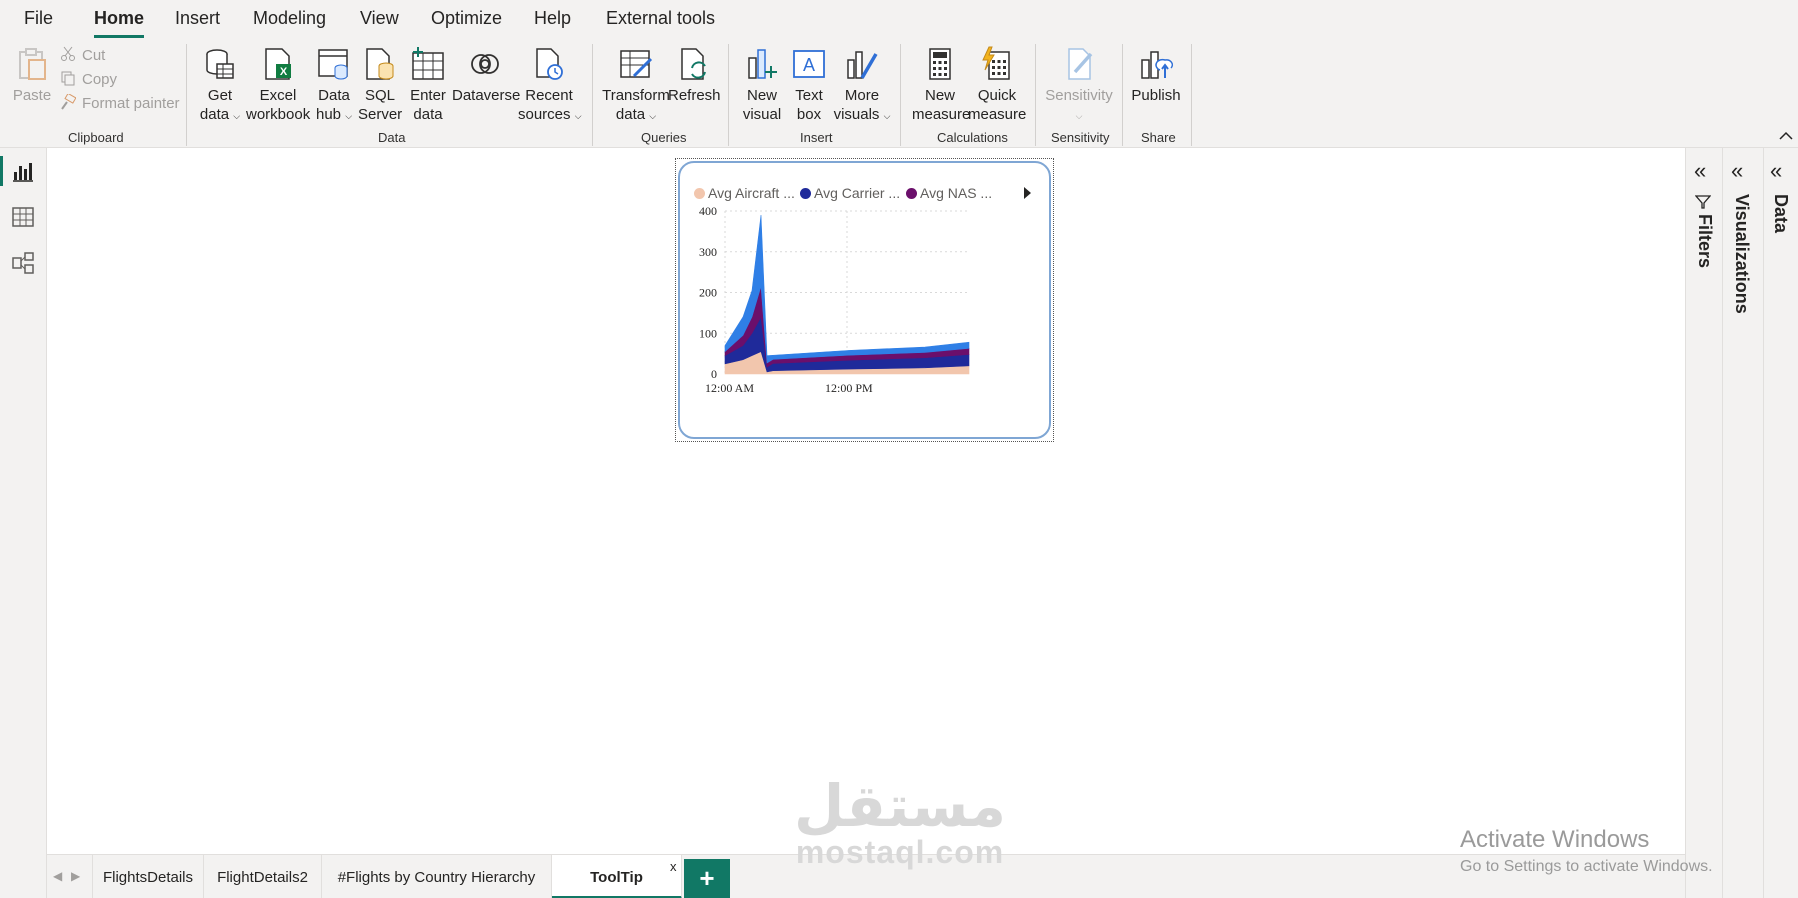 The image size is (1798, 898). Describe the element at coordinates (900, 821) in the screenshot. I see `mostaql-watermark: مستقل mostaql.com` at that location.